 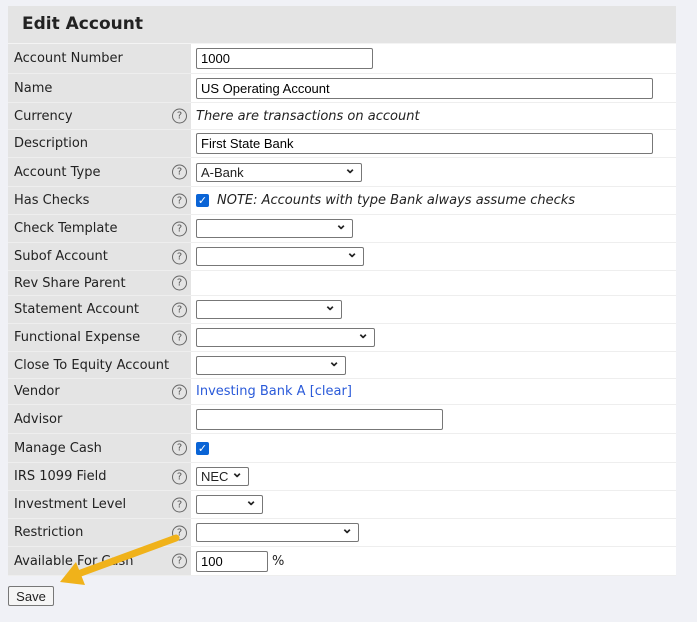 What do you see at coordinates (120, 559) in the screenshot?
I see `annotation-arrow-icon` at bounding box center [120, 559].